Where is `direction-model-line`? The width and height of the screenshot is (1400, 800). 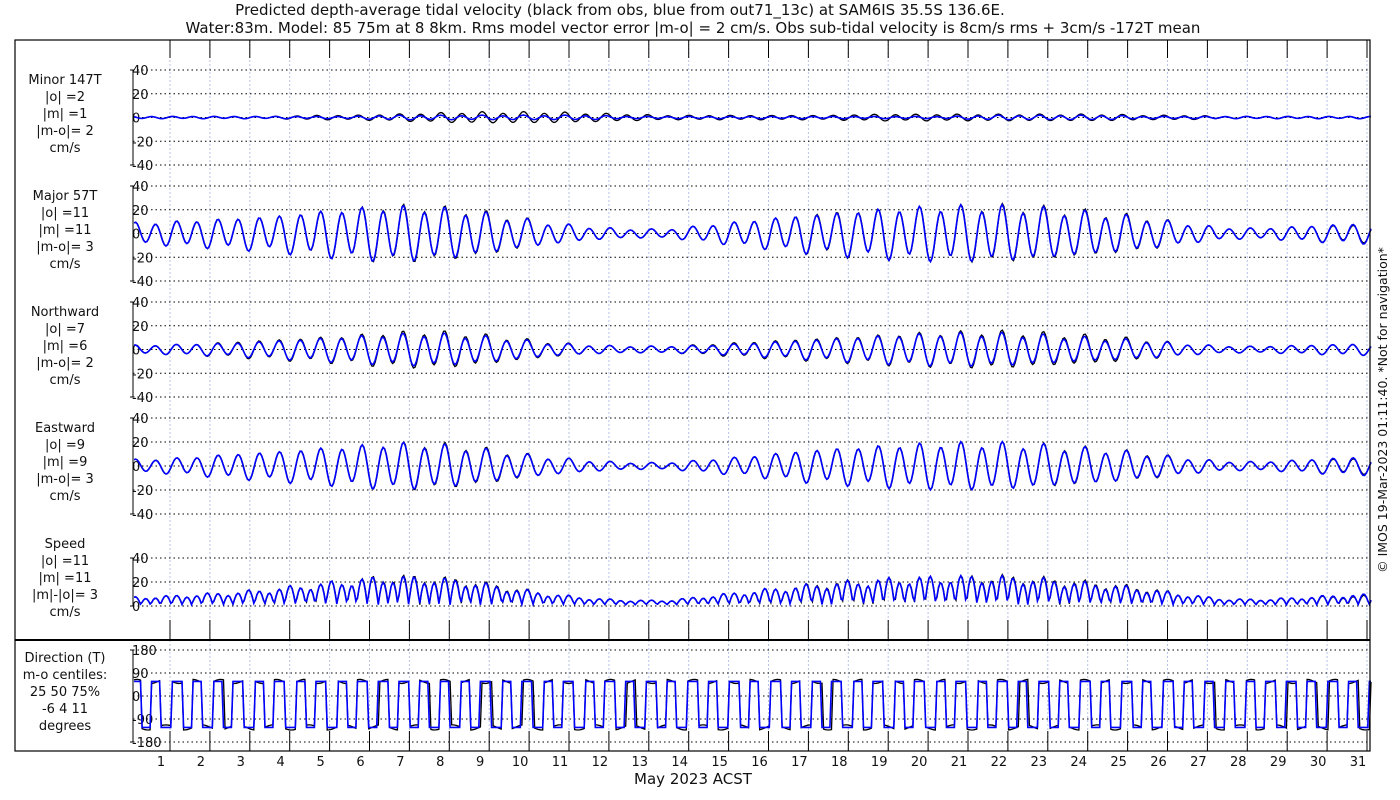
direction-model-line is located at coordinates (752, 704).